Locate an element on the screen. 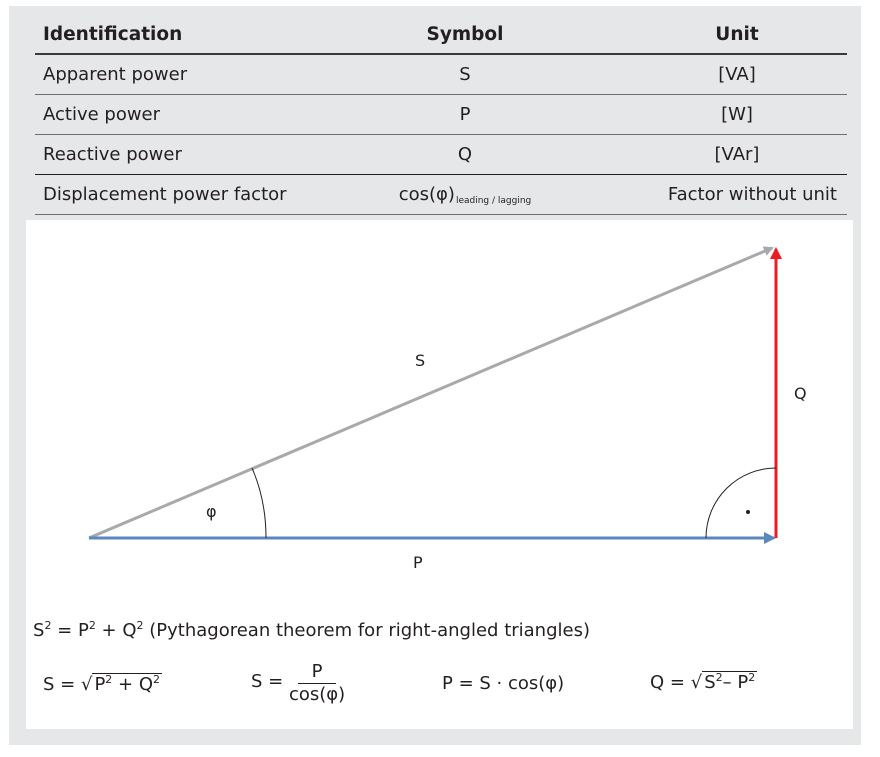  cell-symbol: P is located at coordinates (465, 114).